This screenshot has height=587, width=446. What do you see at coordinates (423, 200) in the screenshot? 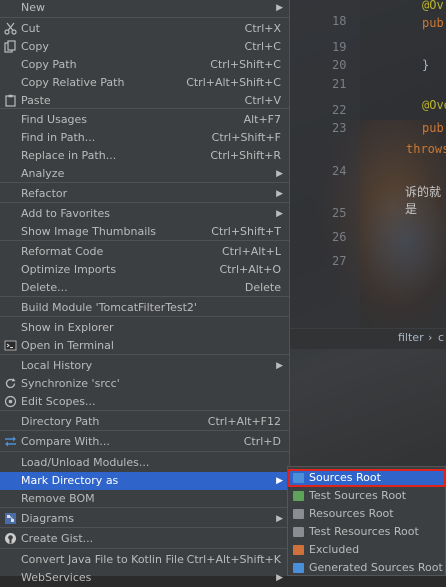
I see `code-comment: 诉的就是` at bounding box center [423, 200].